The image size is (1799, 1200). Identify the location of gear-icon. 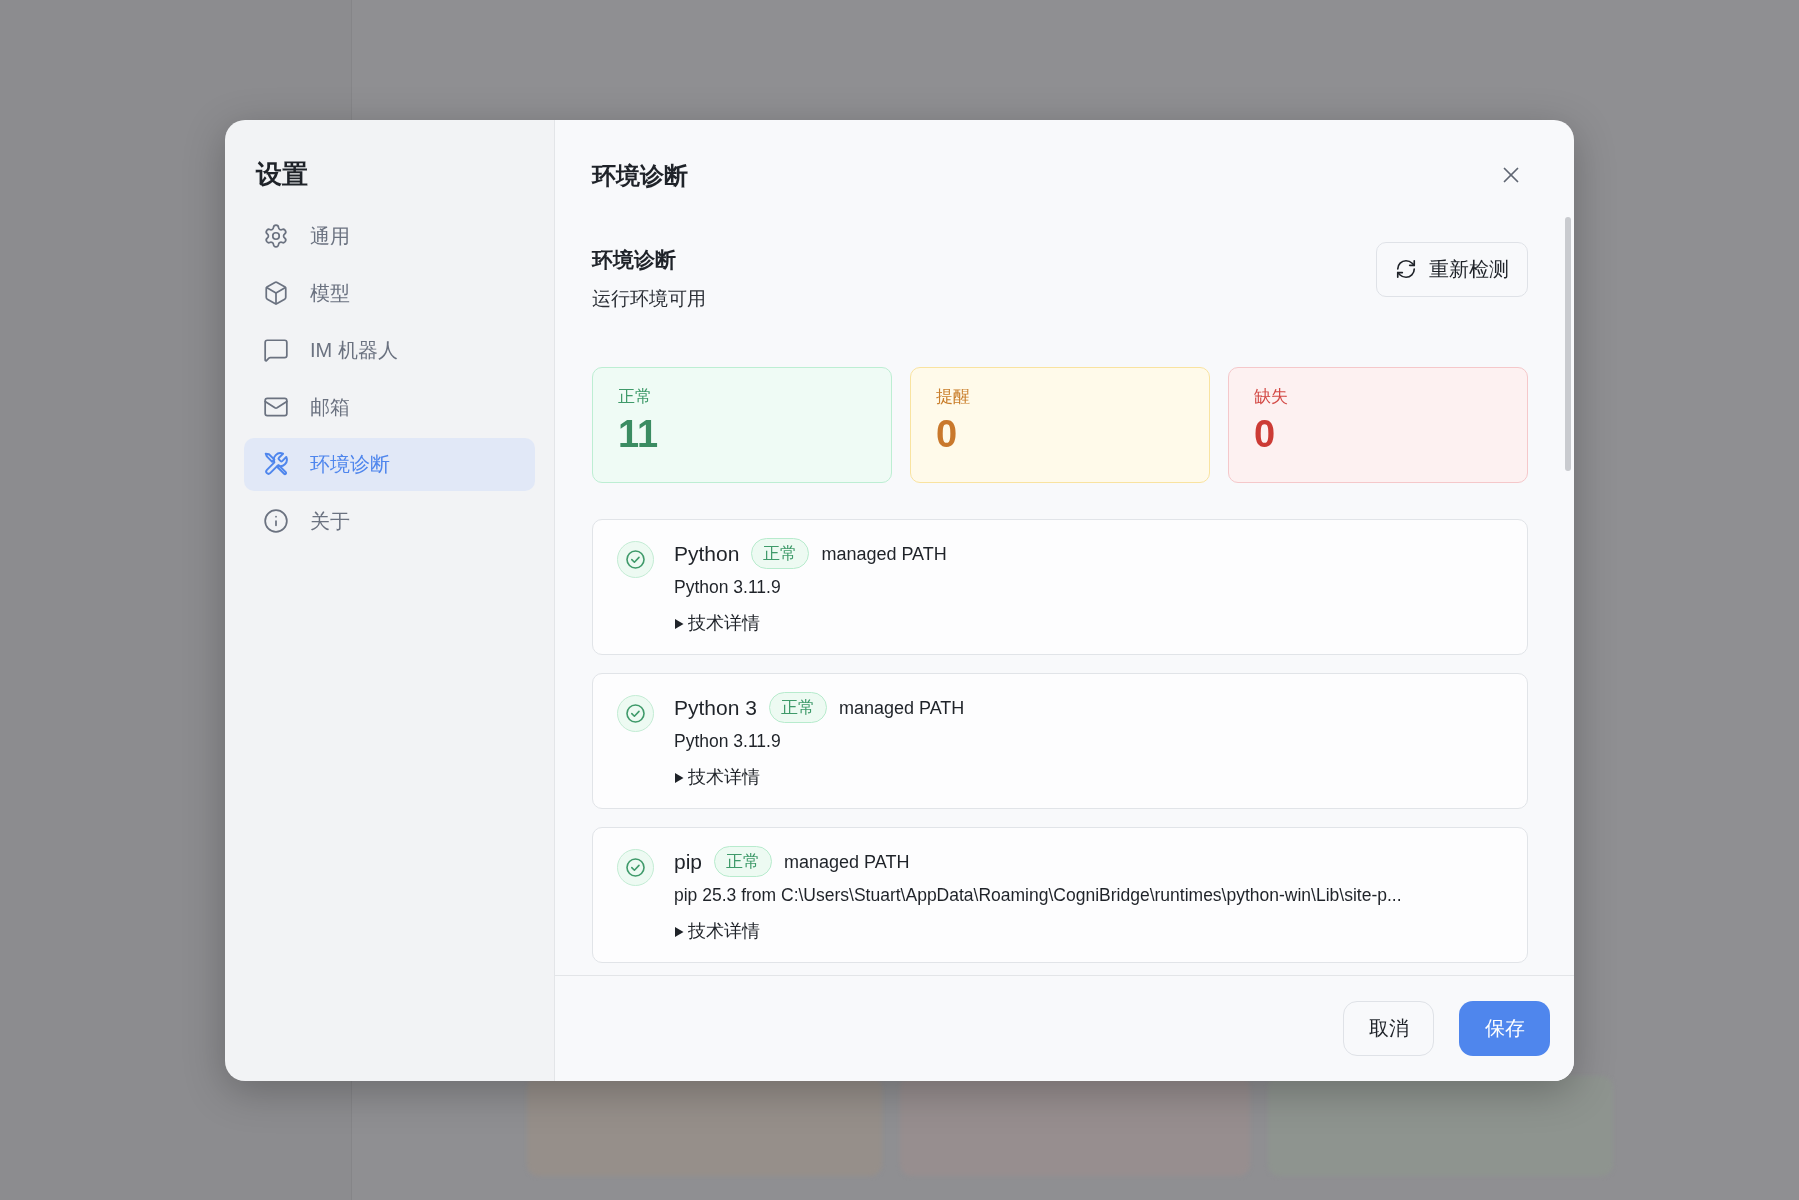
(276, 236).